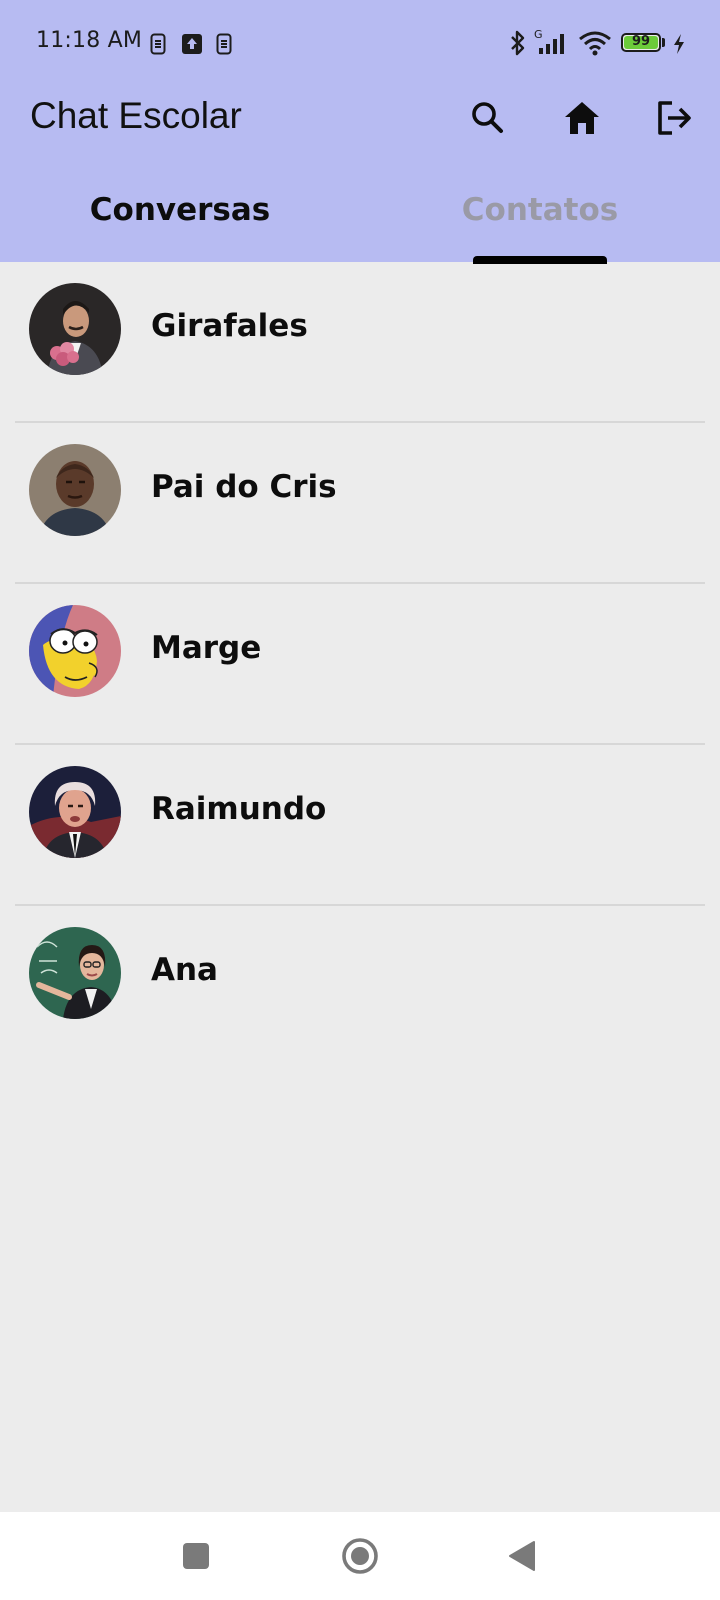 This screenshot has width=720, height=1600. What do you see at coordinates (196, 1556) in the screenshot?
I see `recents-button` at bounding box center [196, 1556].